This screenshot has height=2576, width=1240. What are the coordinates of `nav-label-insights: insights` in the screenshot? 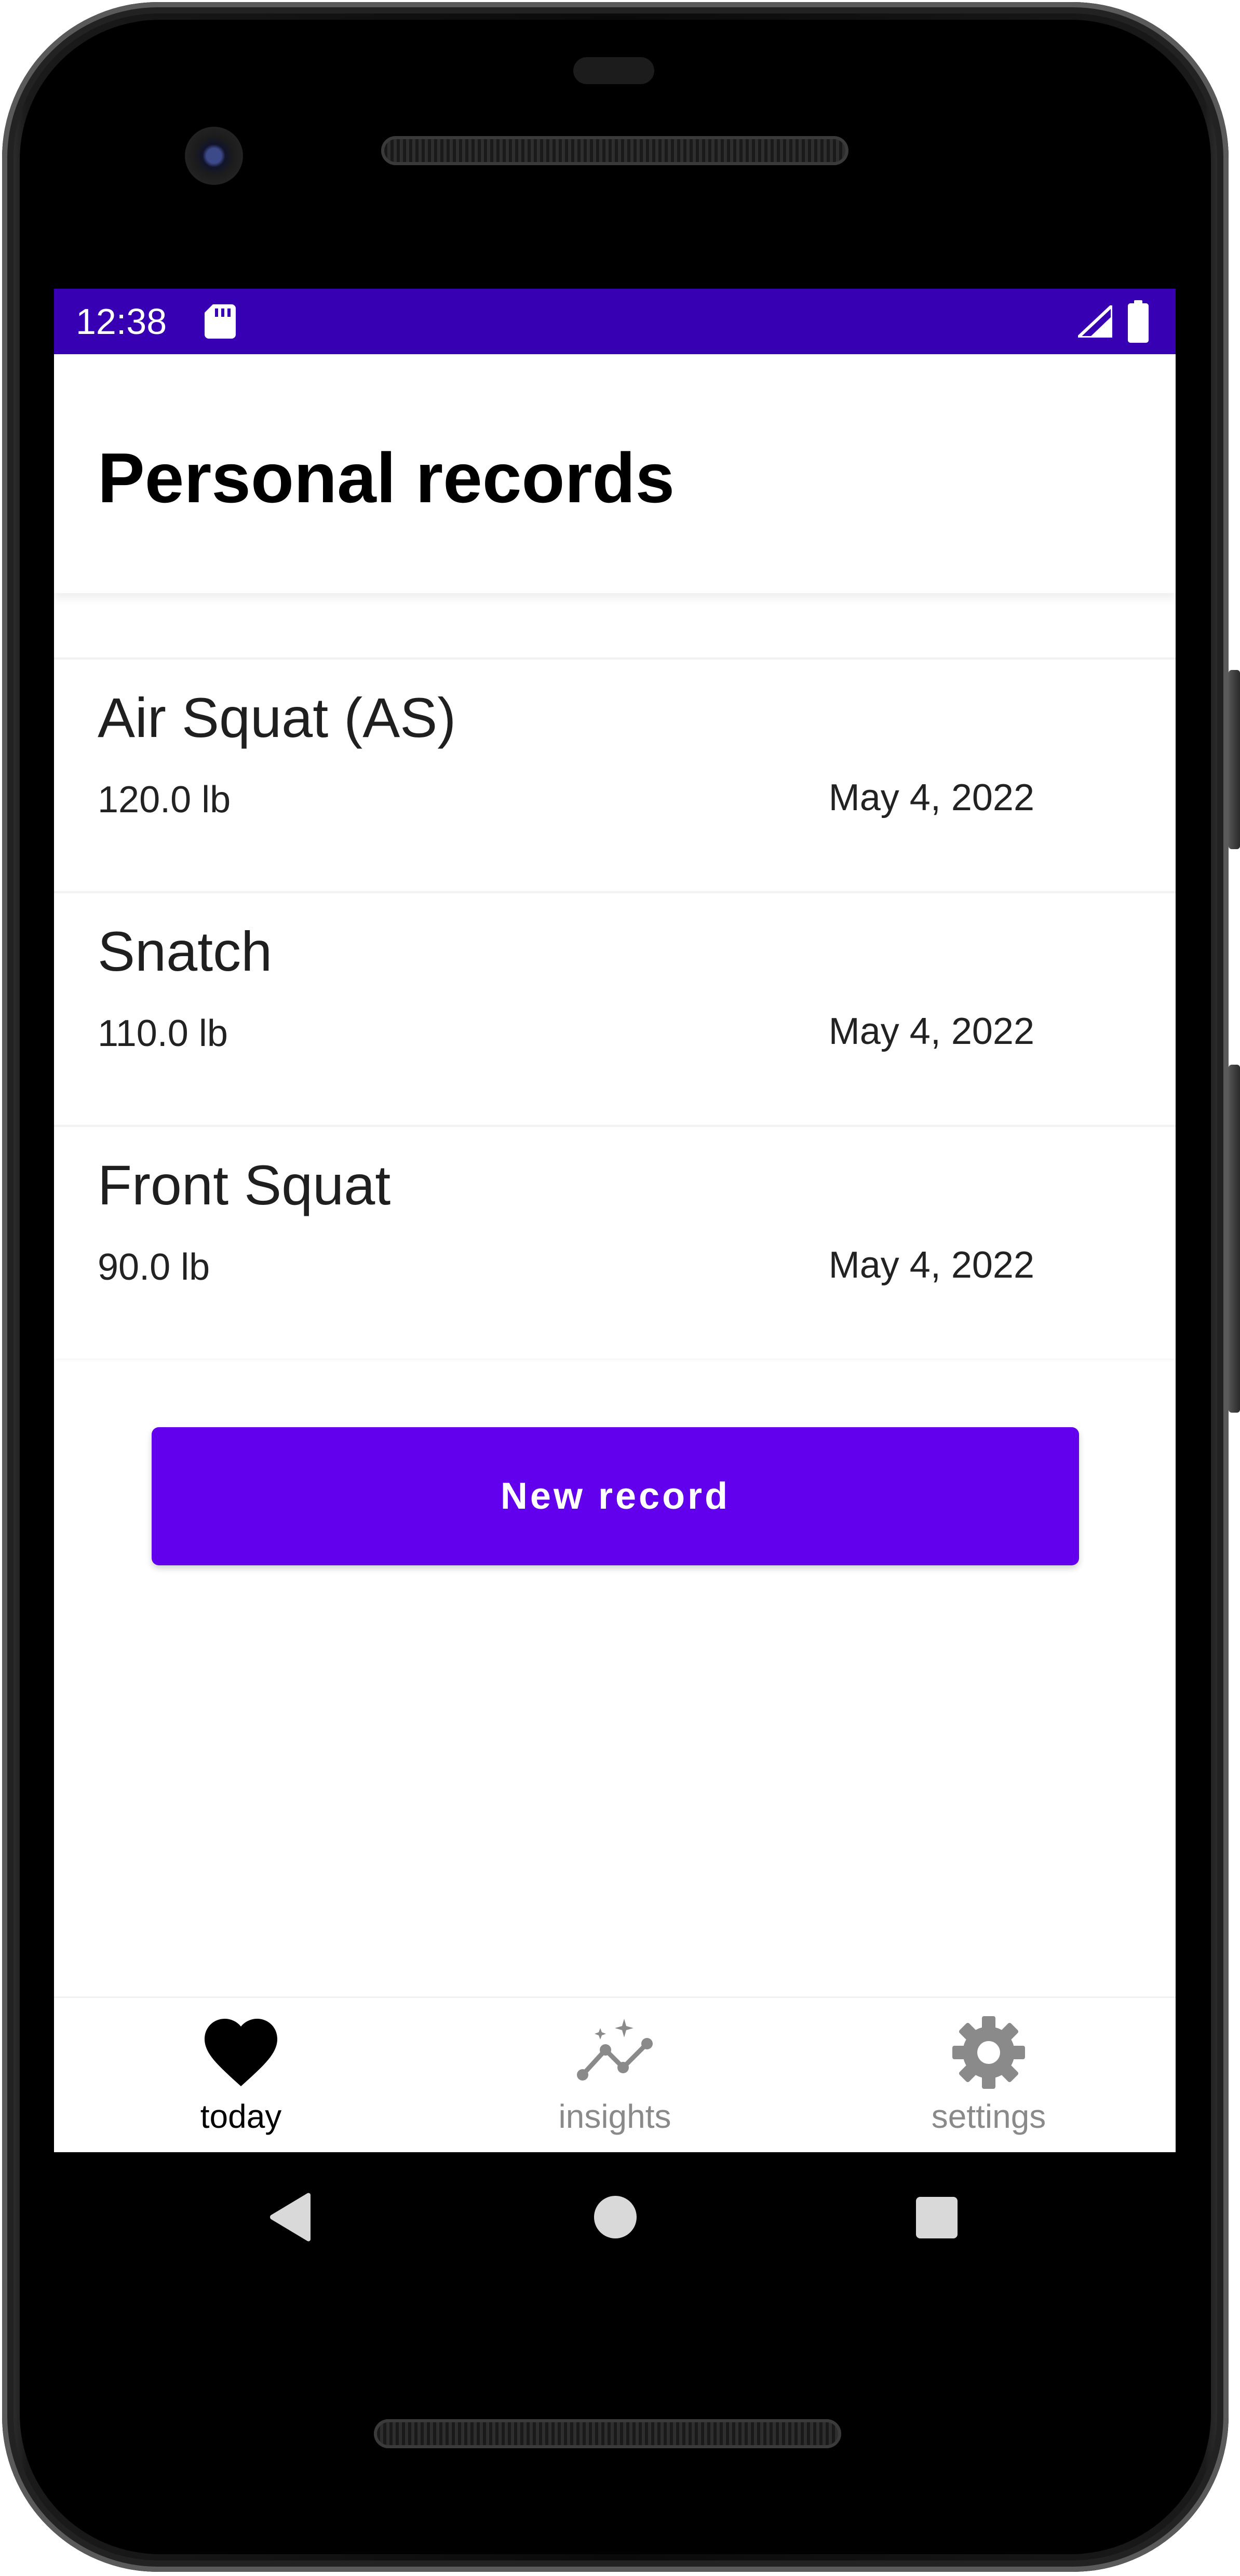 It's located at (614, 2117).